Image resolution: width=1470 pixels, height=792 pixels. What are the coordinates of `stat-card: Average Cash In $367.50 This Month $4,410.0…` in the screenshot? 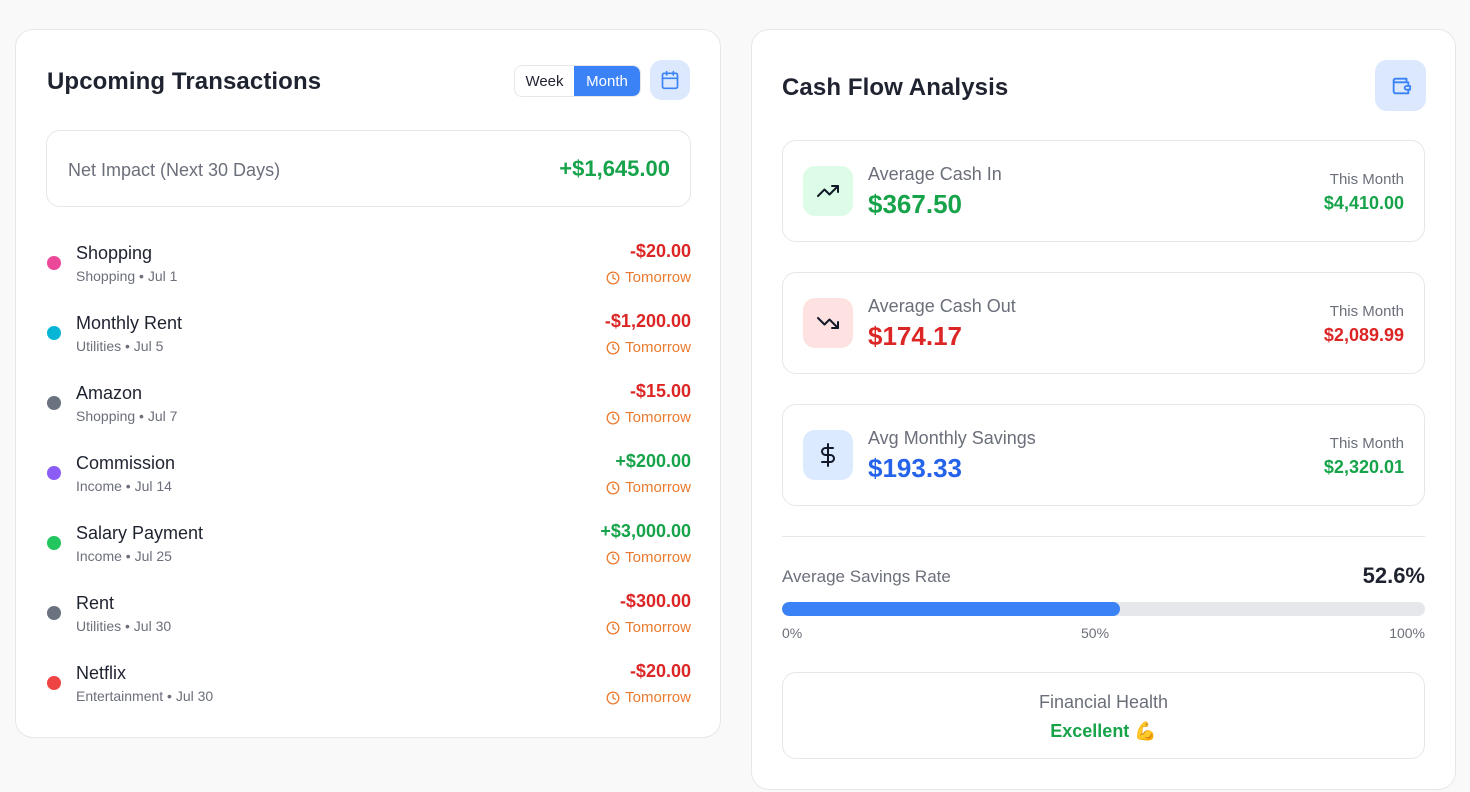 It's located at (1103, 191).